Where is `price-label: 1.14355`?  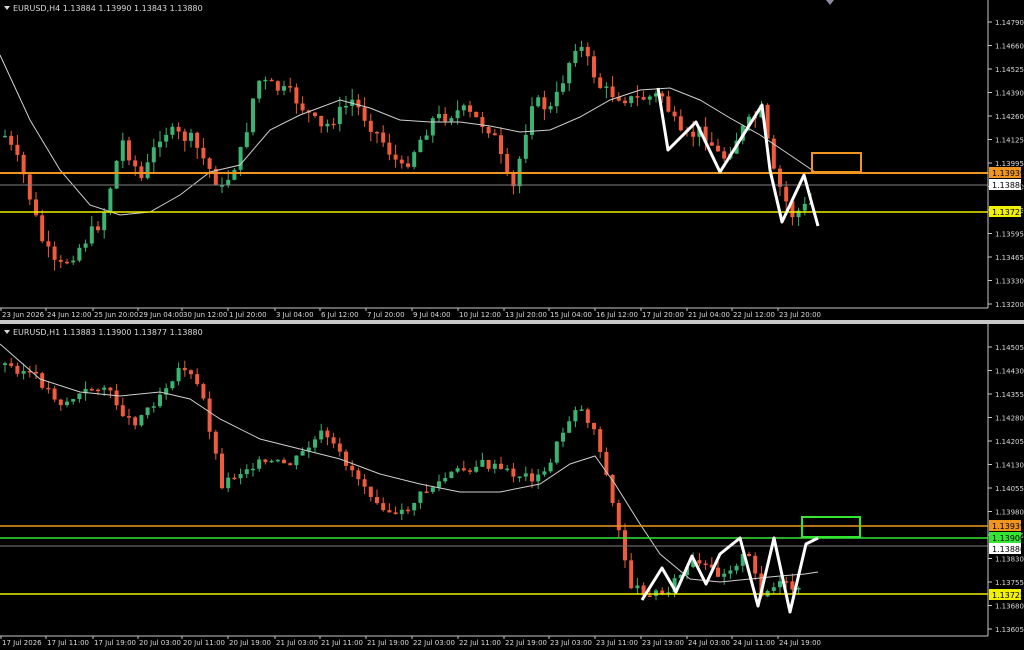 price-label: 1.14355 is located at coordinates (1009, 395).